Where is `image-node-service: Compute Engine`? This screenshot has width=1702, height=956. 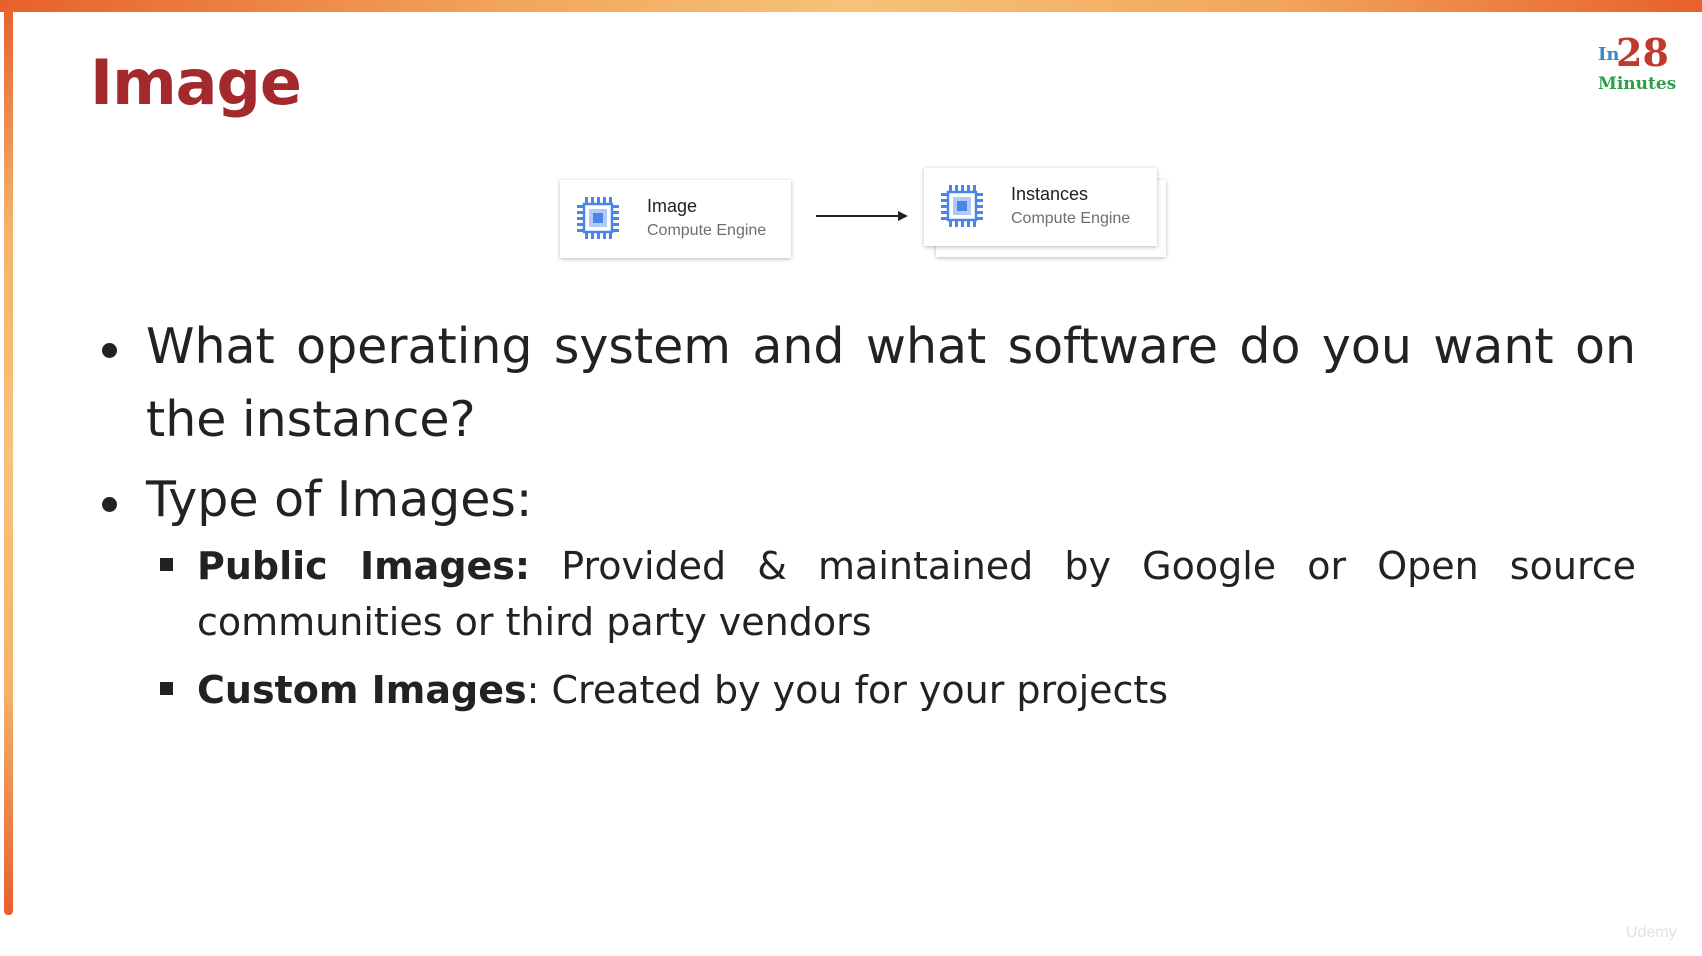
image-node-service: Compute Engine is located at coordinates (707, 230).